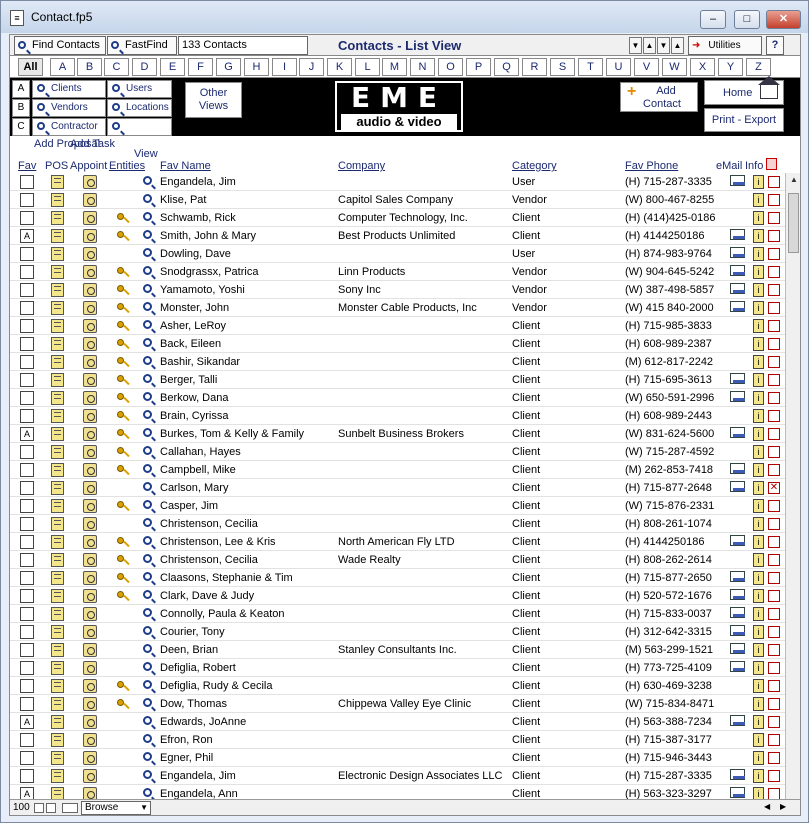  I want to click on filter-letter-c: C, so click(21, 127).